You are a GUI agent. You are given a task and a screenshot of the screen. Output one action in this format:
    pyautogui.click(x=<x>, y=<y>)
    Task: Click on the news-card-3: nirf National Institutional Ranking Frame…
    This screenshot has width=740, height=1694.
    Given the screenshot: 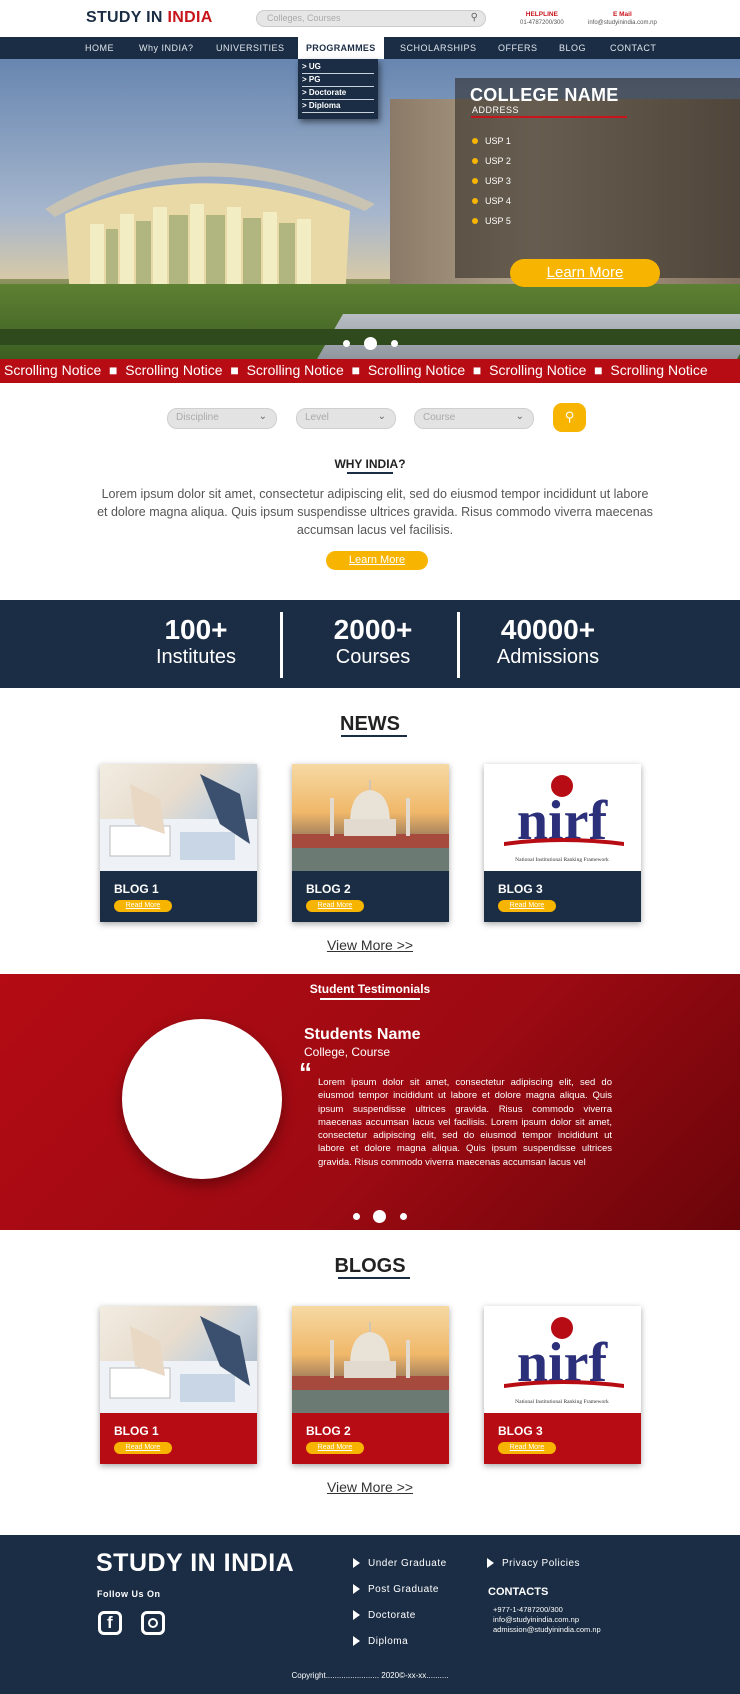 What is the action you would take?
    pyautogui.click(x=562, y=843)
    